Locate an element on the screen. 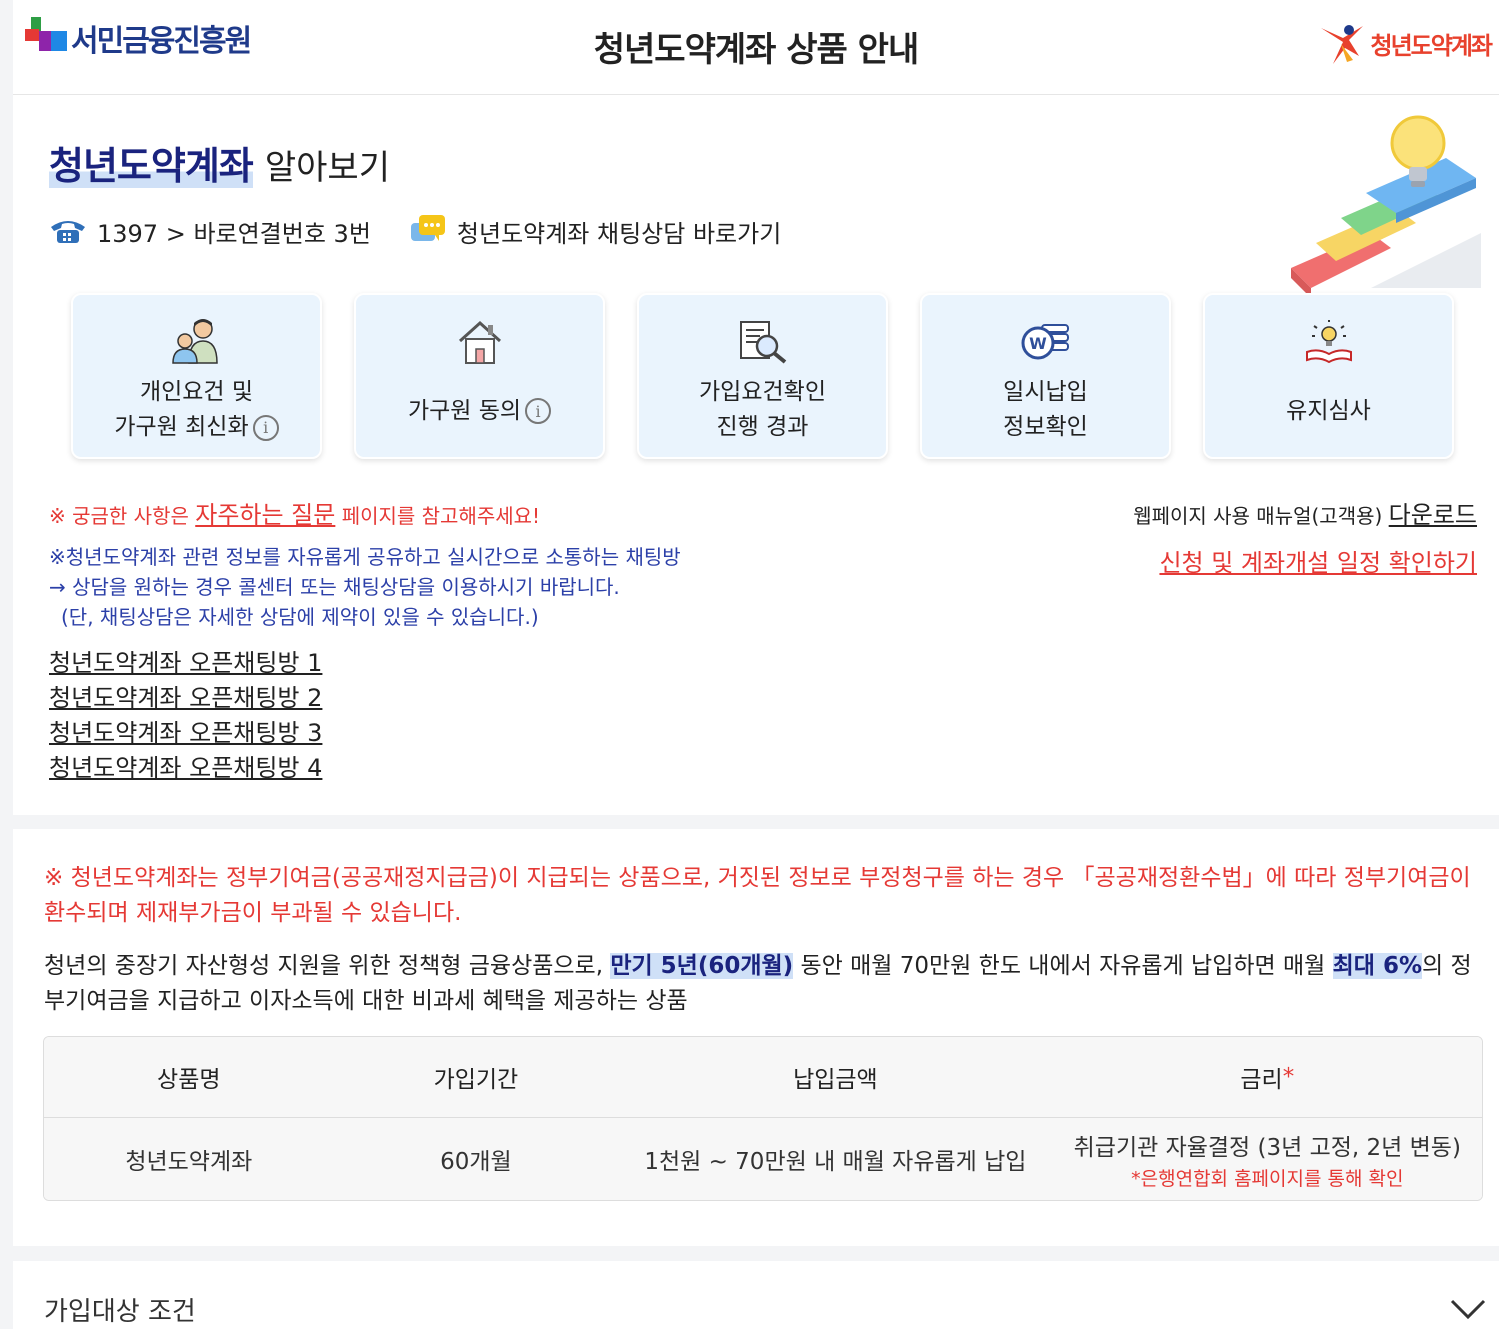 This screenshot has width=1499, height=1329. intro-heading: 청년도약계좌 알아보기 is located at coordinates (219, 162).